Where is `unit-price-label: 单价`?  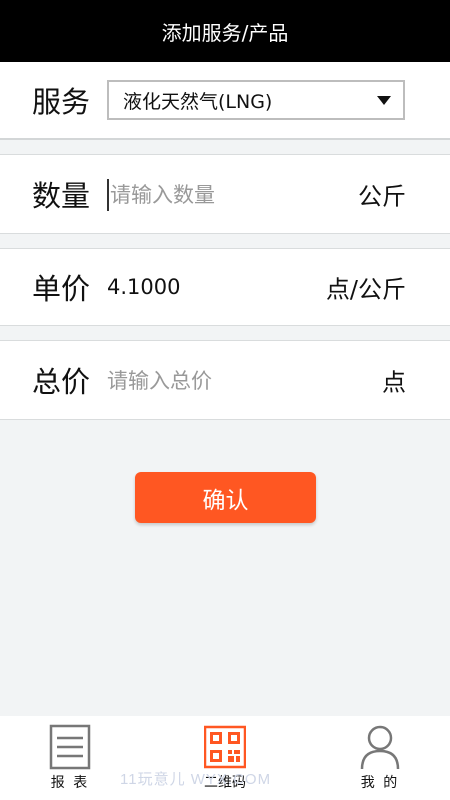 unit-price-label: 单价 is located at coordinates (61, 289).